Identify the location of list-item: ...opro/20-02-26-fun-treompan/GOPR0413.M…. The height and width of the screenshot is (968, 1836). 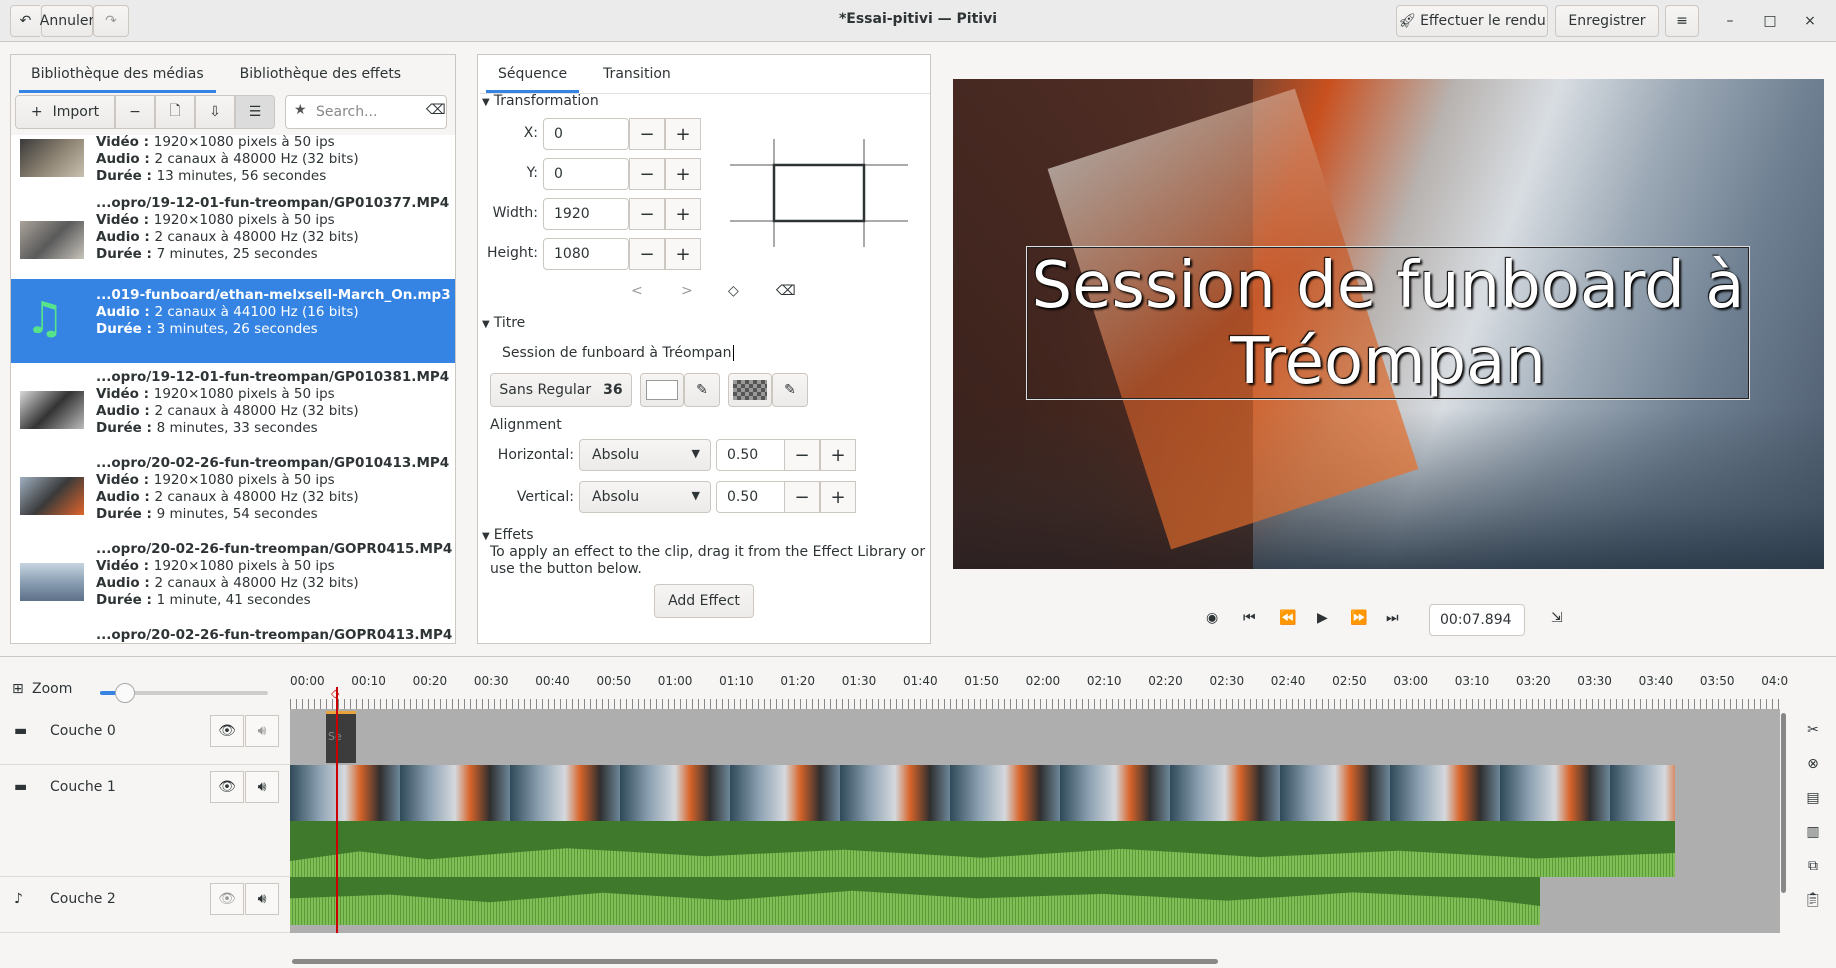
(233, 633).